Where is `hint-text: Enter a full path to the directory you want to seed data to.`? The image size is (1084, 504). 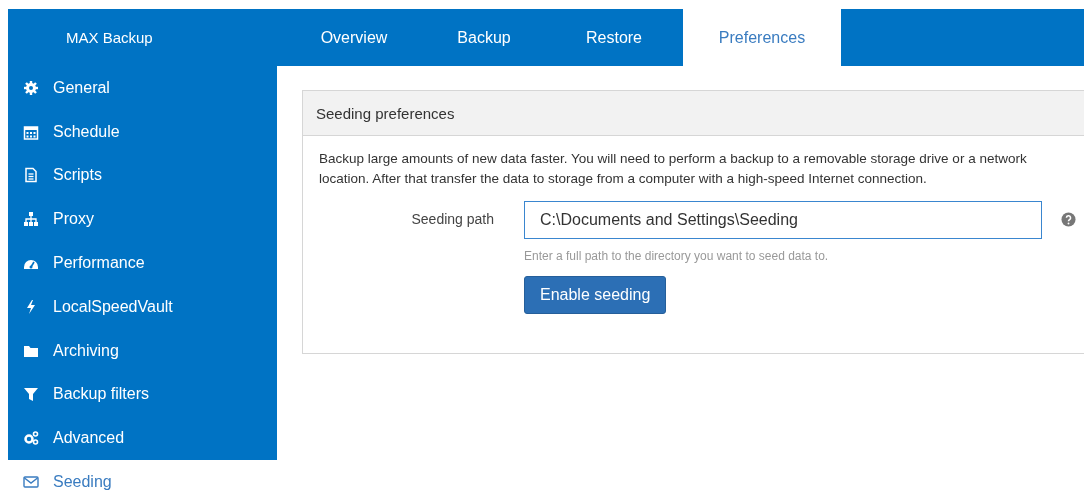 hint-text: Enter a full path to the directory you want to seed data to. is located at coordinates (676, 256).